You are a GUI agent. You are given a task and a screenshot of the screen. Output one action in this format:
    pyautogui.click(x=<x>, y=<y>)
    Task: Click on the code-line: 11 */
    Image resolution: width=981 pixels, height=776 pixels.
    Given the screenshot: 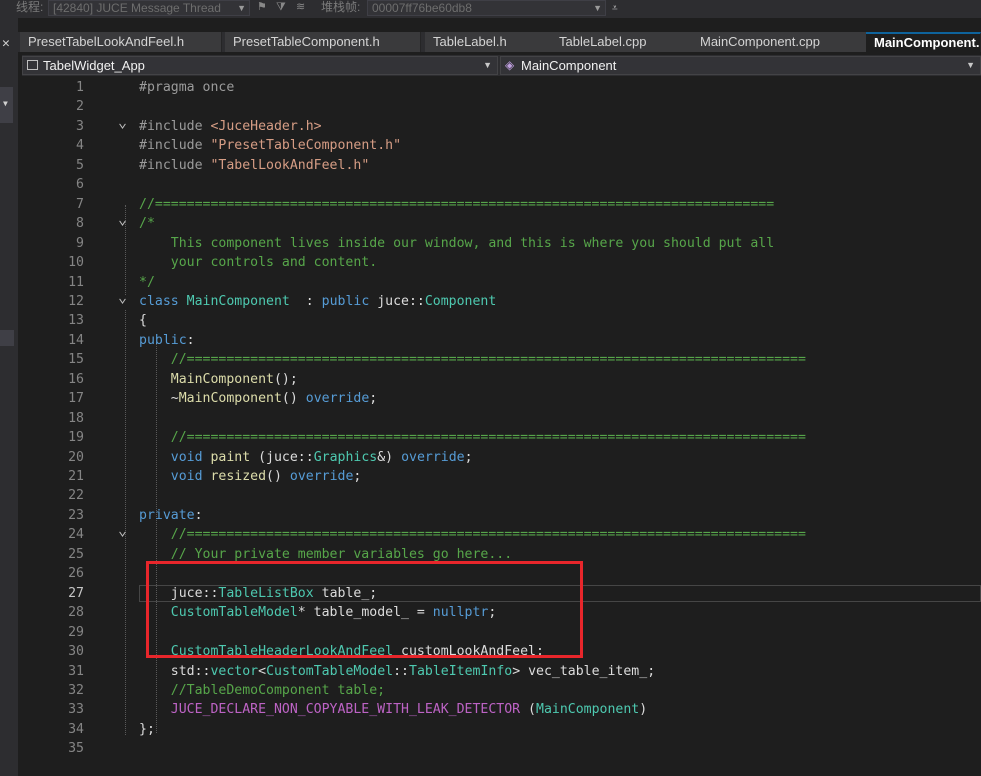 What is the action you would take?
    pyautogui.click(x=501, y=282)
    